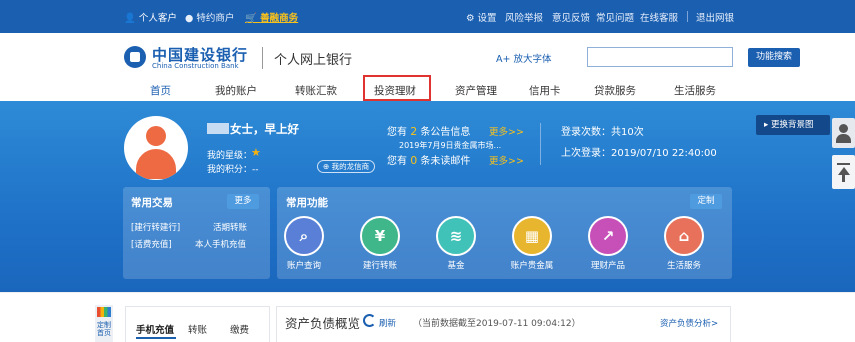 This screenshot has width=855, height=342. I want to click on masked-name, so click(218, 128).